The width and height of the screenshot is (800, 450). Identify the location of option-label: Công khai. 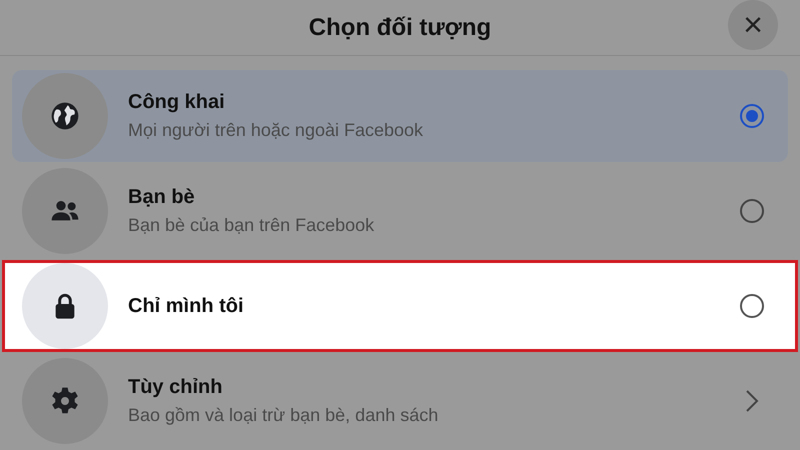
(177, 102).